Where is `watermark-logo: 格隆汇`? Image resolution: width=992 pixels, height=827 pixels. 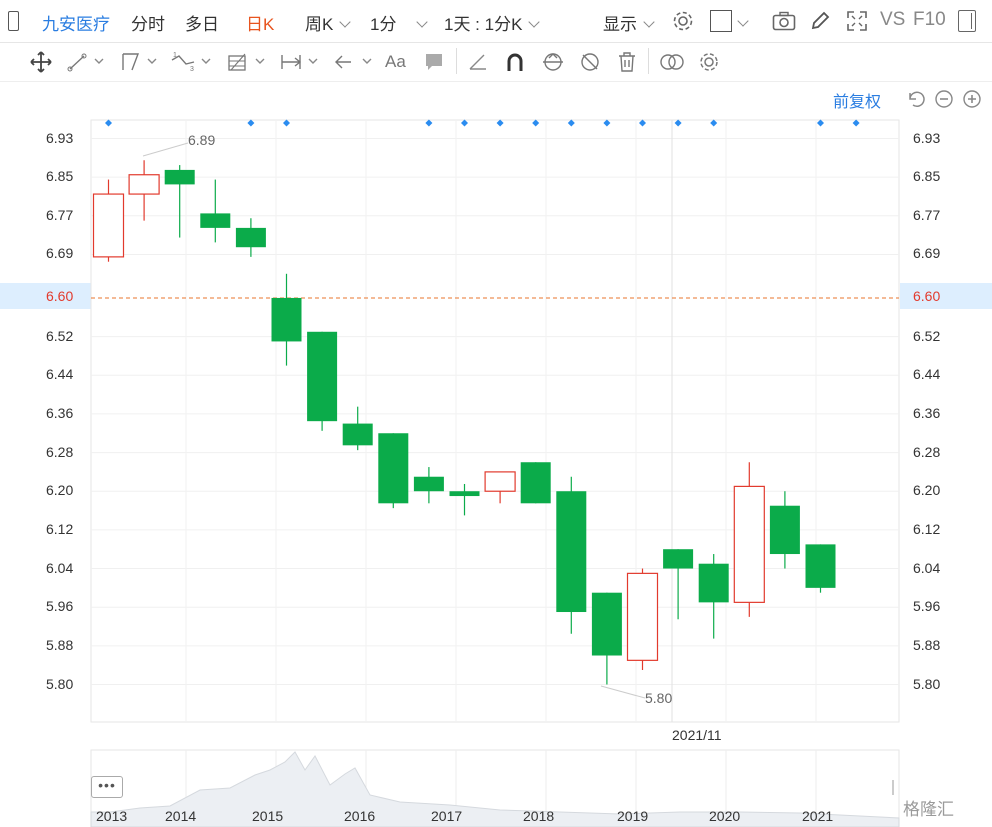
watermark-logo: 格隆汇 is located at coordinates (928, 809).